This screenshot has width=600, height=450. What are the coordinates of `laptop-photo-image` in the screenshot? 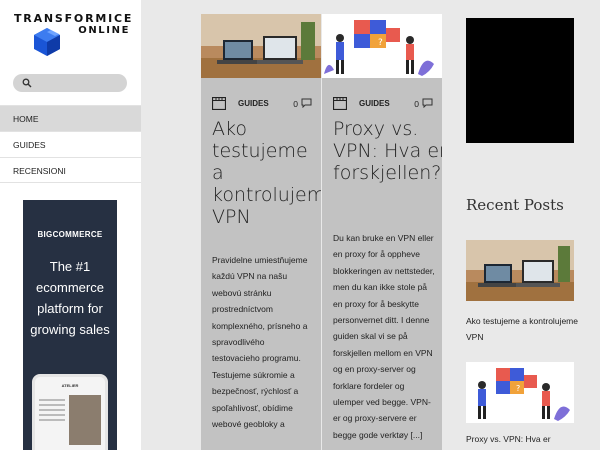 It's located at (261, 46).